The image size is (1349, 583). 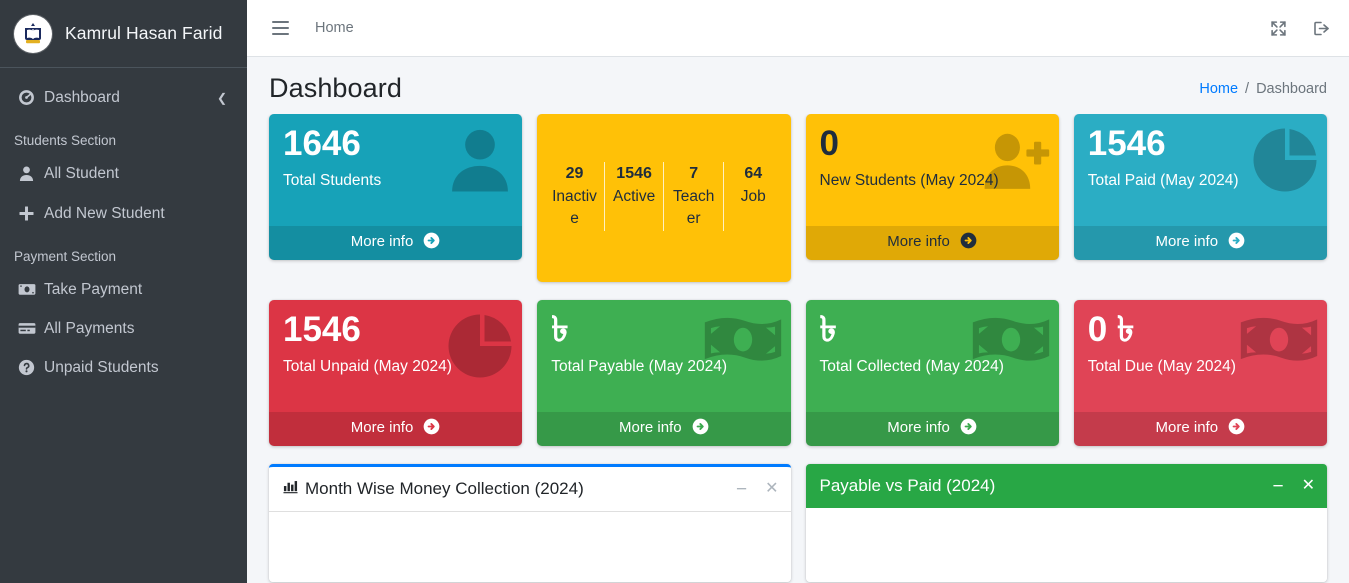 What do you see at coordinates (332, 180) in the screenshot?
I see `stat-label: Total Students` at bounding box center [332, 180].